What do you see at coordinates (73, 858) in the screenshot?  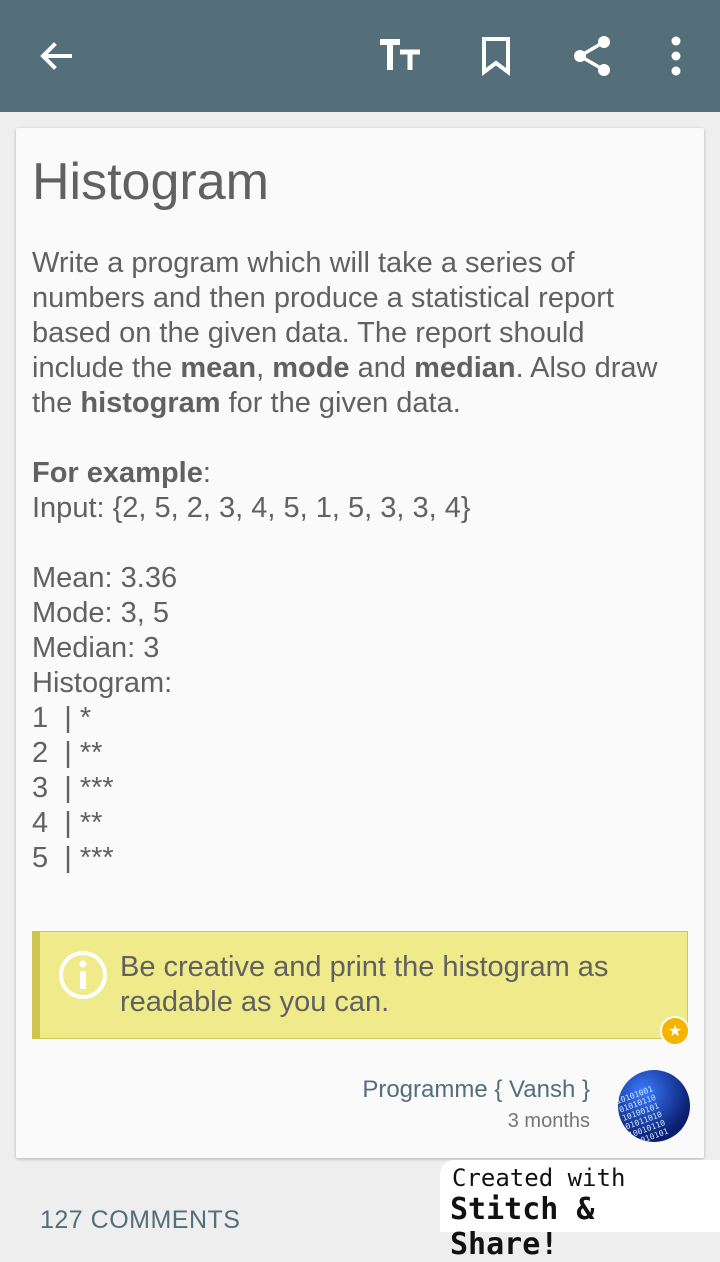 I see `histogram-row: 5 | ***` at bounding box center [73, 858].